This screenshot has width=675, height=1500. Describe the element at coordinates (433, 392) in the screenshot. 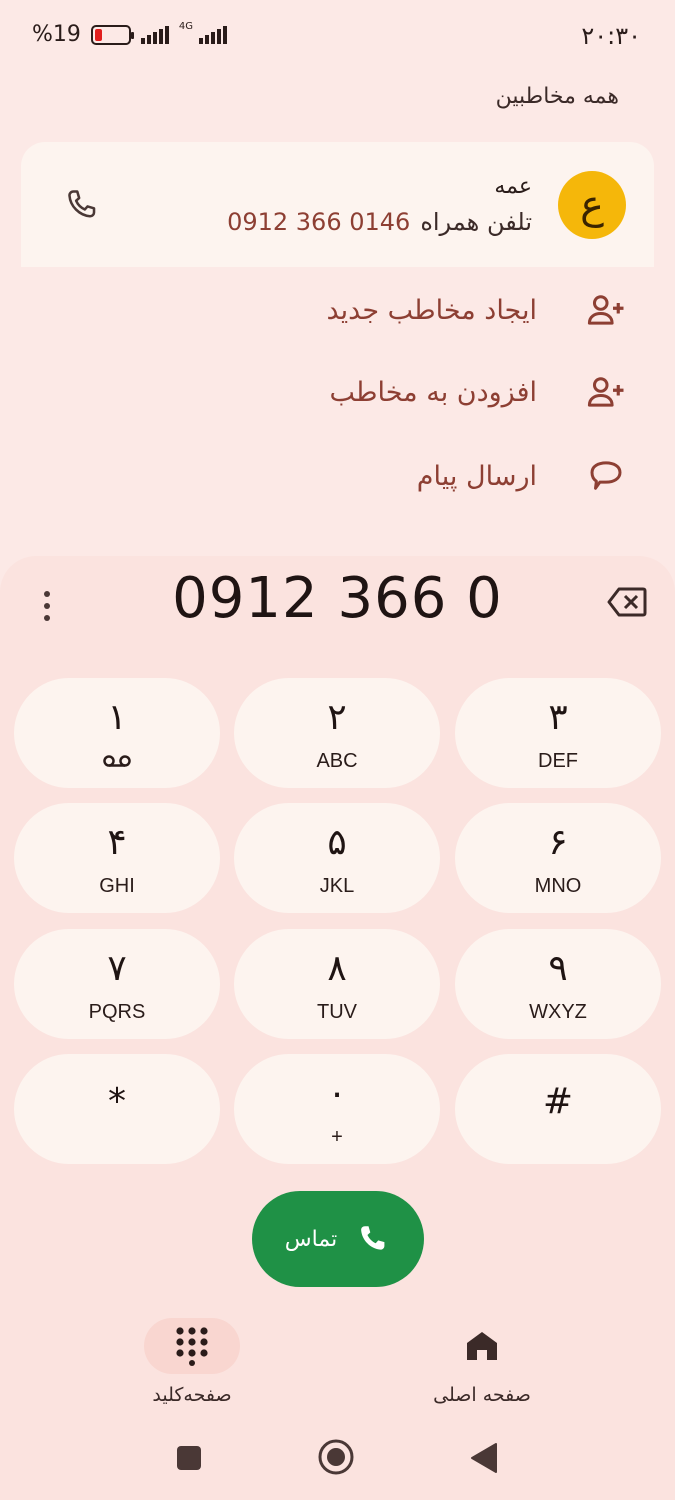

I see `action-label: افزودن به مخاطب` at that location.